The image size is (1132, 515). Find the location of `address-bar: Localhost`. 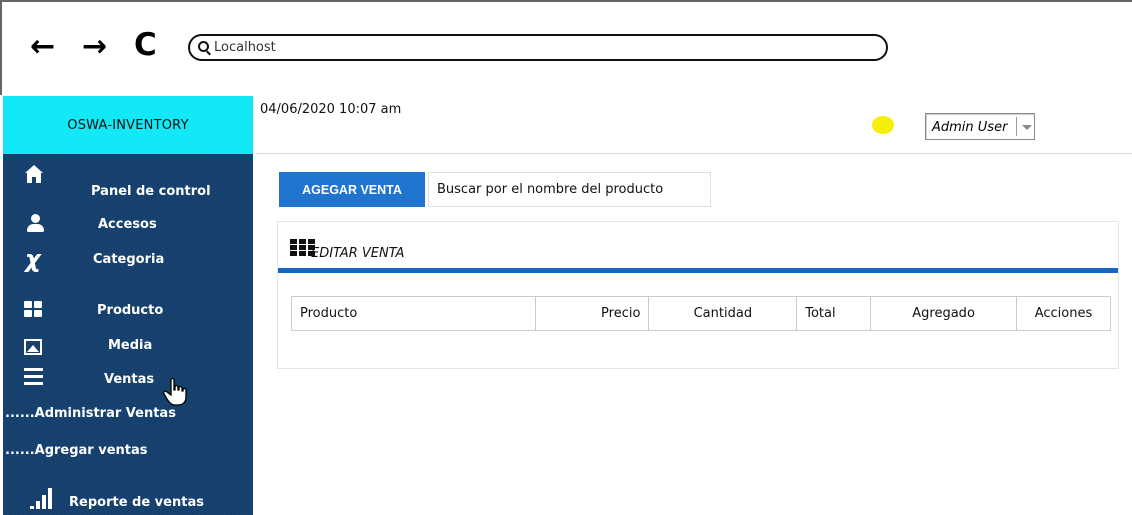

address-bar: Localhost is located at coordinates (538, 47).